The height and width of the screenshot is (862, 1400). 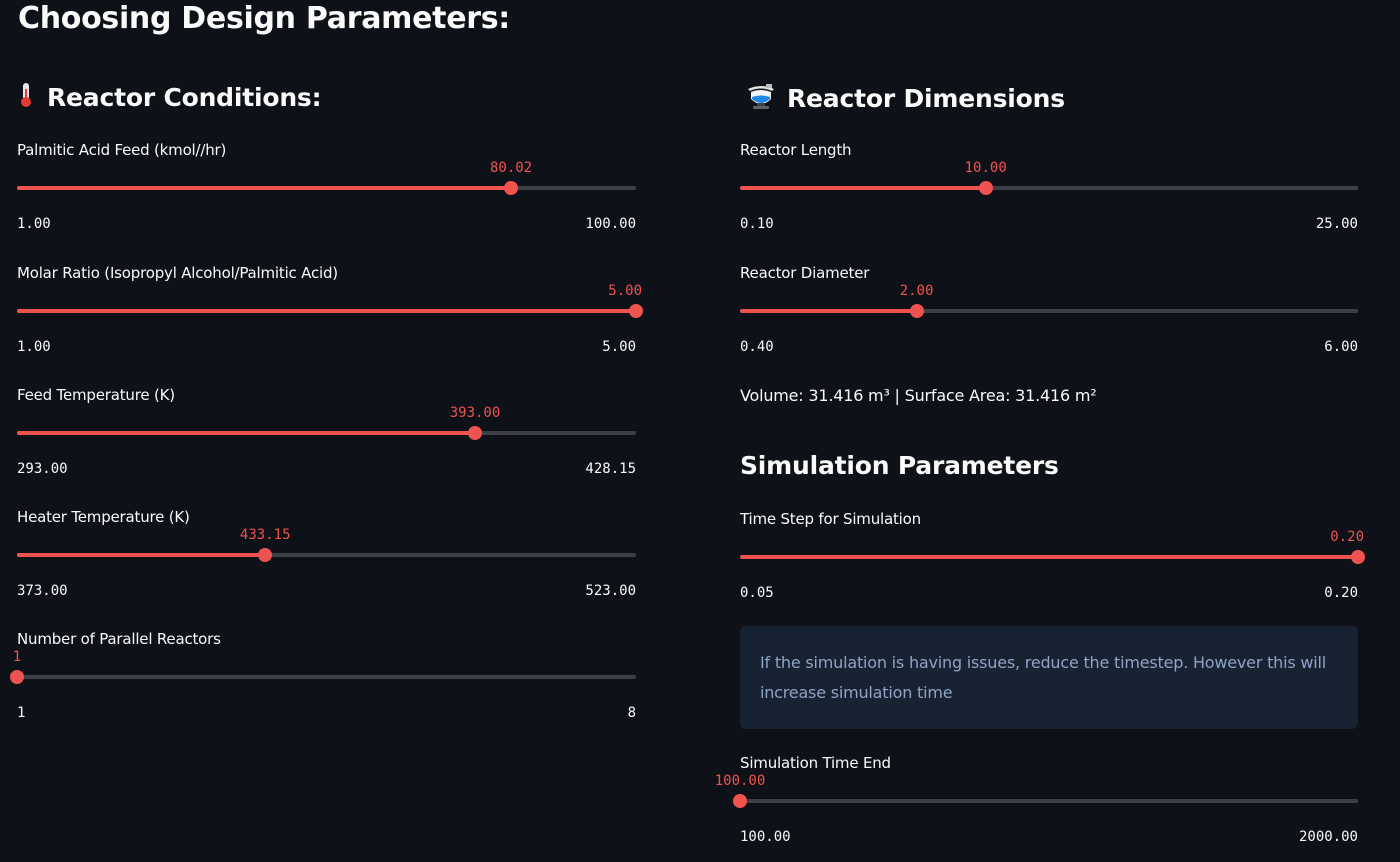 What do you see at coordinates (610, 224) in the screenshot?
I see `slider-max-label: 100.00` at bounding box center [610, 224].